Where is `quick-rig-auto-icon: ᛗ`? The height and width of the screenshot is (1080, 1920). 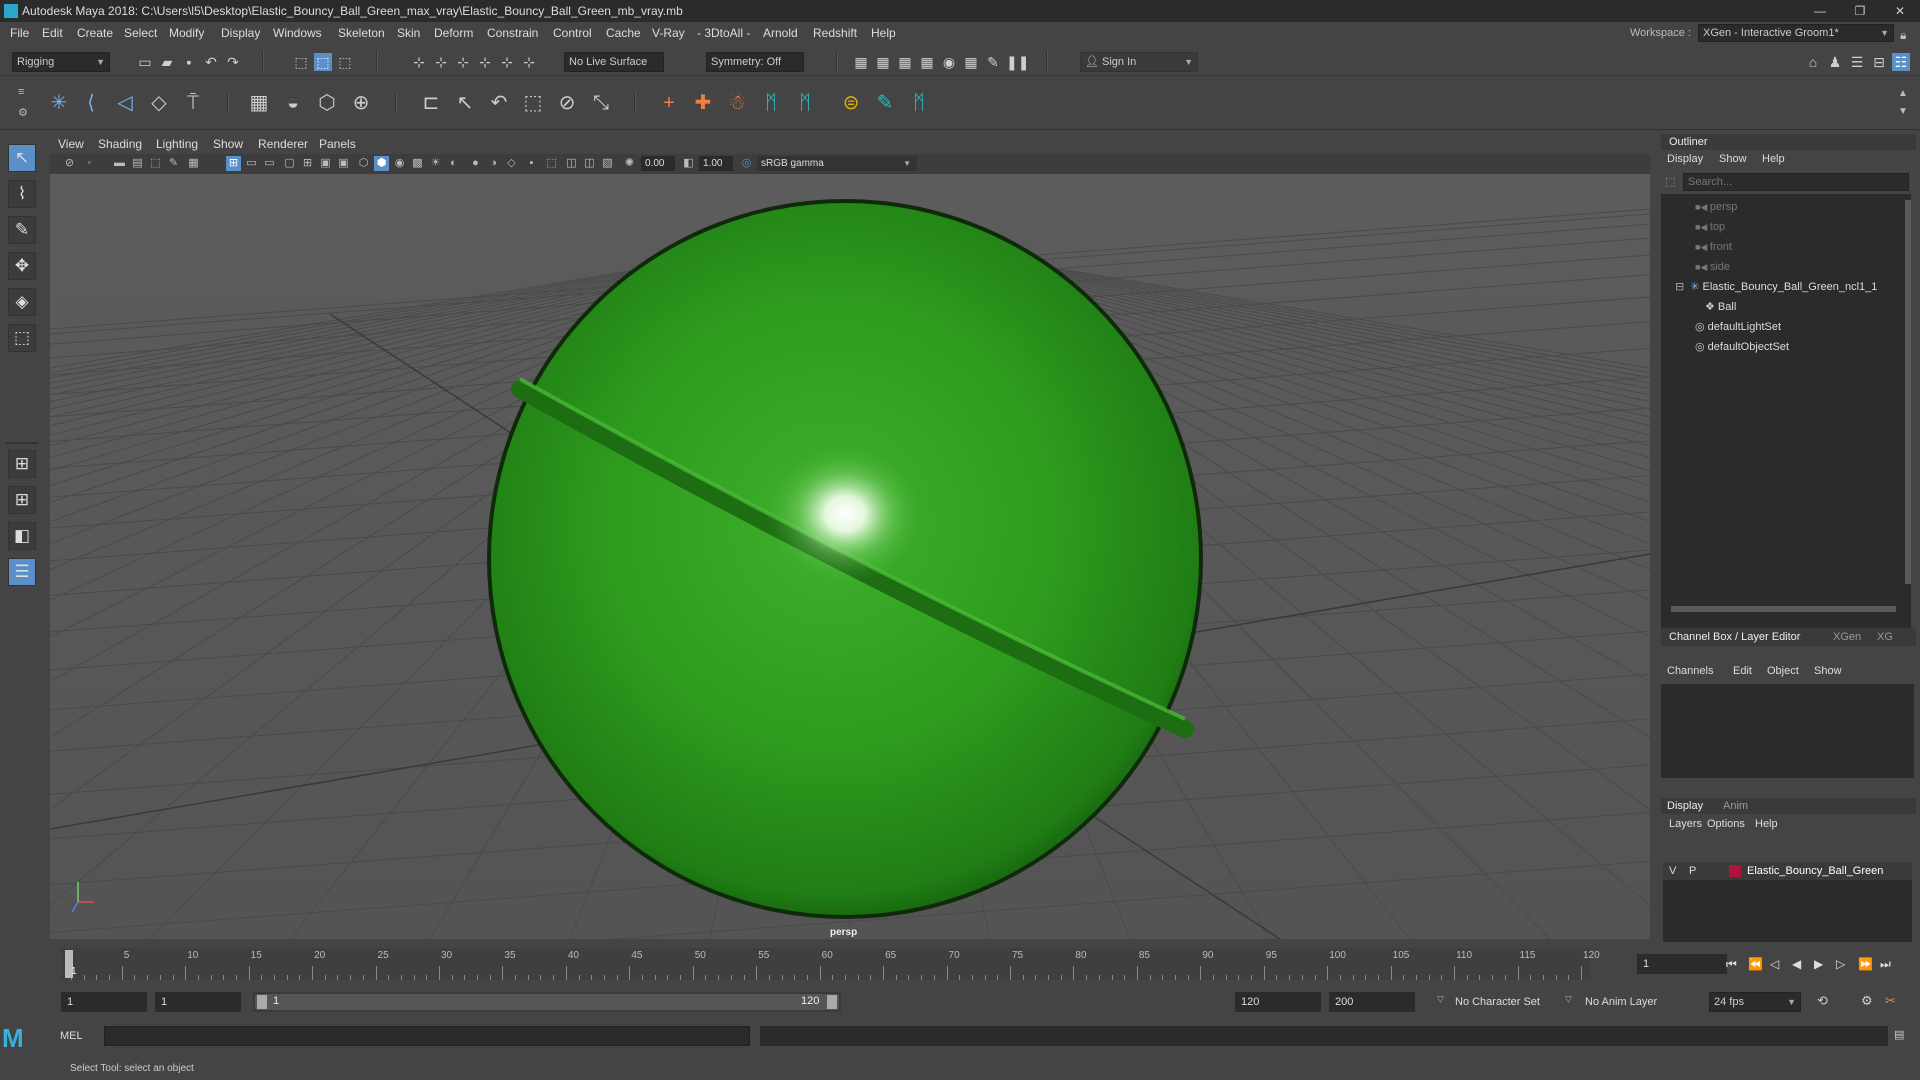
quick-rig-auto-icon: ᛗ is located at coordinates (805, 103).